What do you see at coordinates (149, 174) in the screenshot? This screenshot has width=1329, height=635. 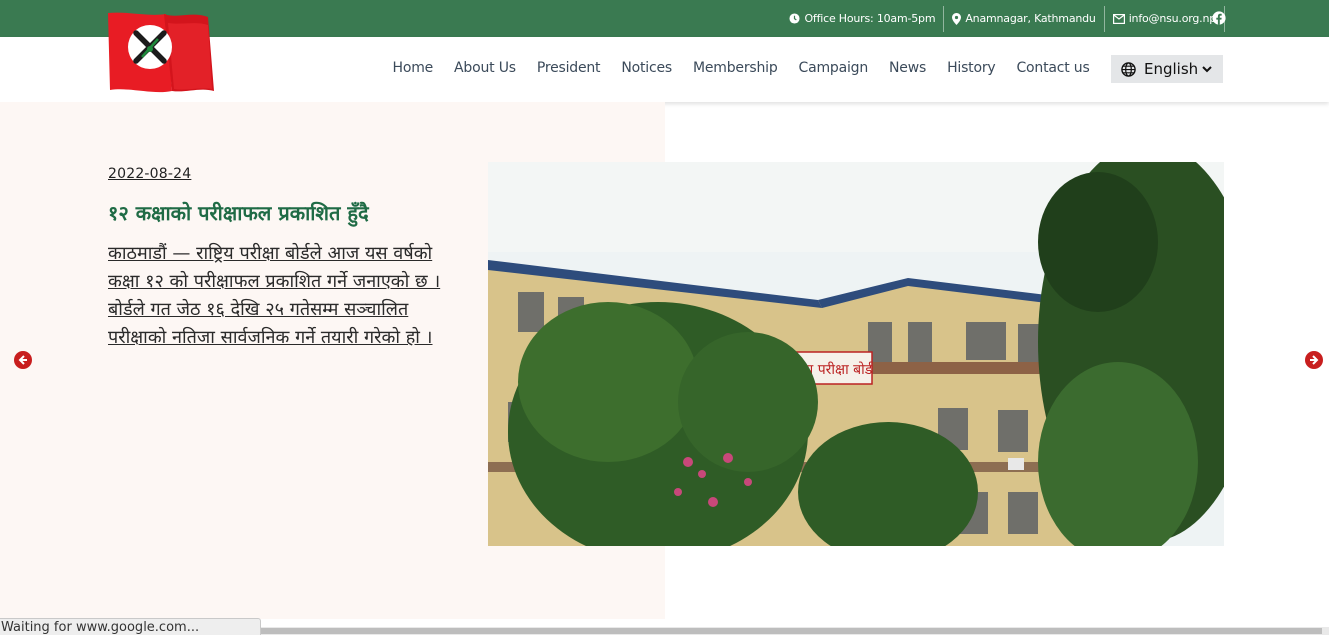 I see `slide-date: 2022-08-24` at bounding box center [149, 174].